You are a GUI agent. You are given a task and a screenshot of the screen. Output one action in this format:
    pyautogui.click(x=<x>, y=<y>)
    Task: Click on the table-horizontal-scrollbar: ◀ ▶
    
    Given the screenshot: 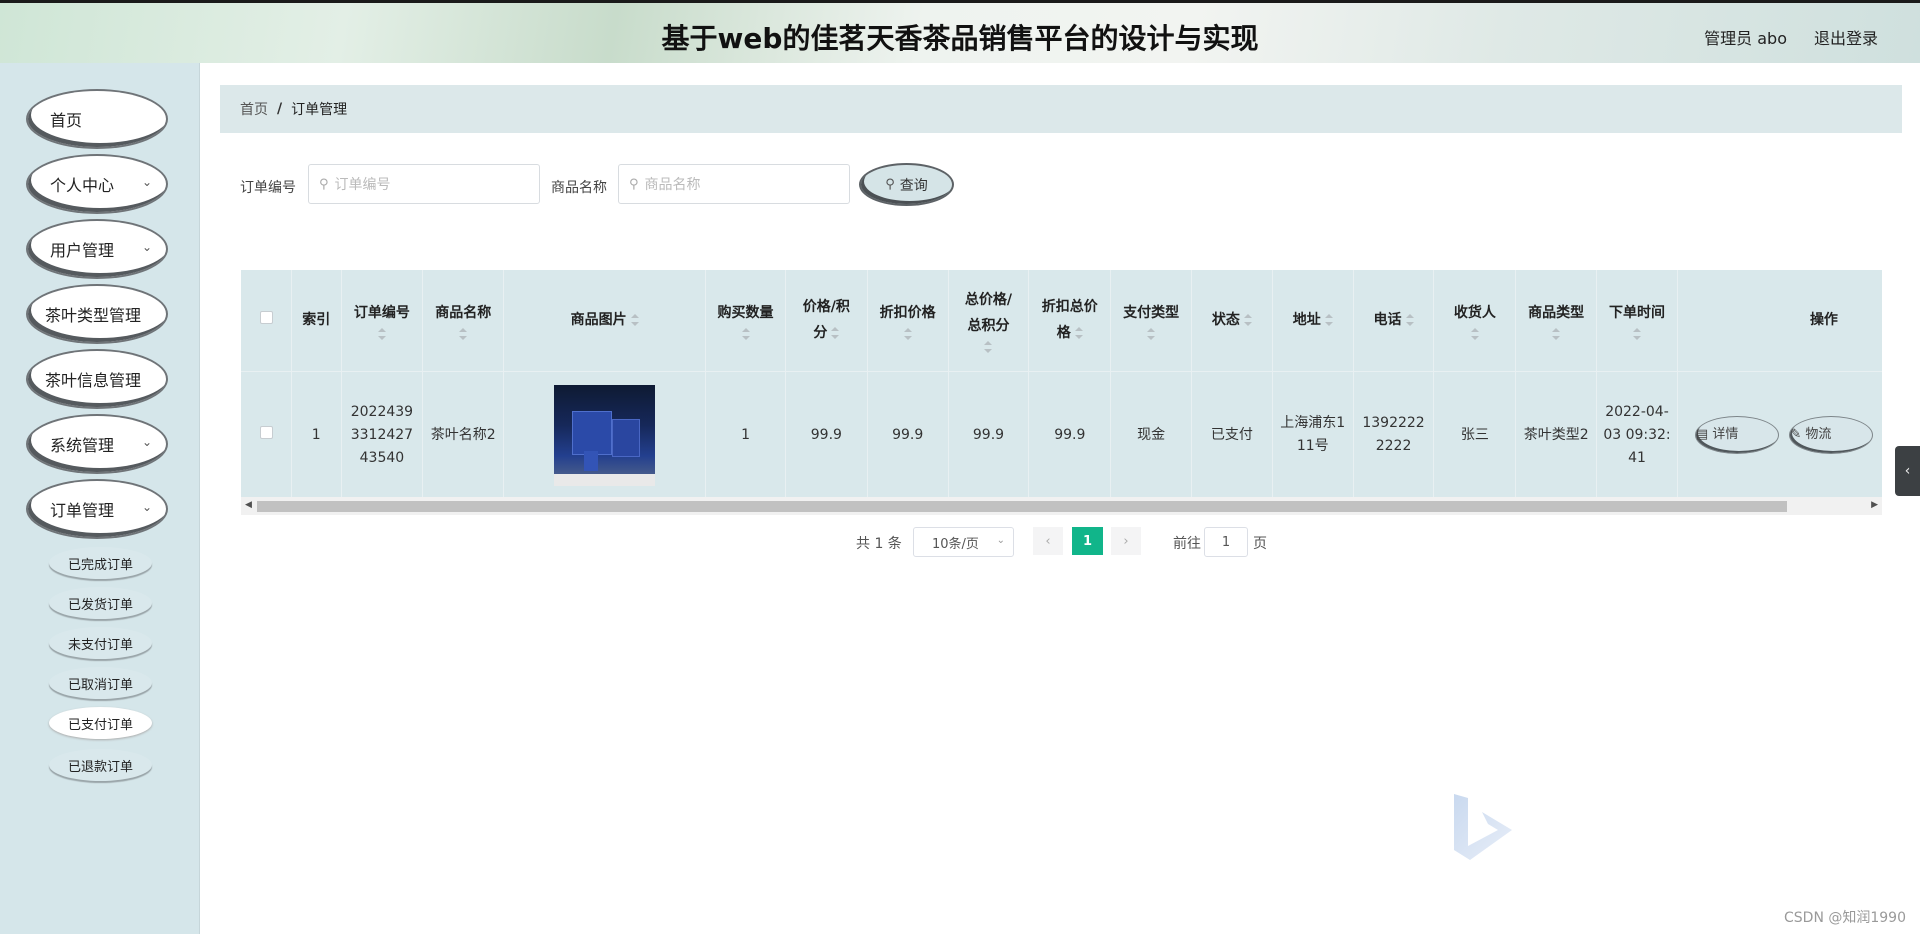 What is the action you would take?
    pyautogui.click(x=1061, y=506)
    